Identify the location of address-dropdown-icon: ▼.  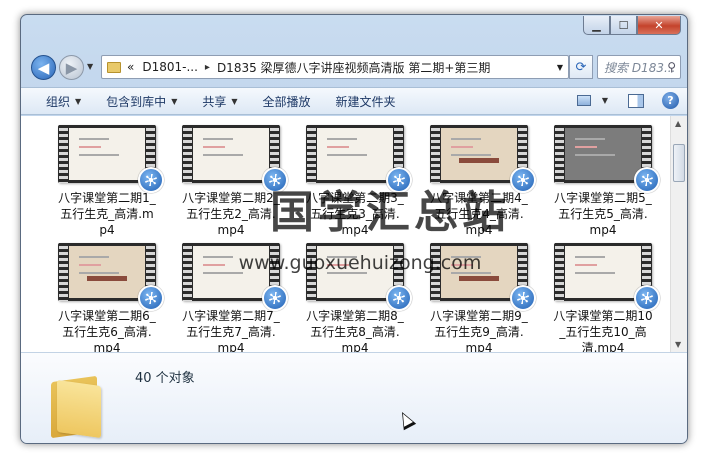
(560, 67).